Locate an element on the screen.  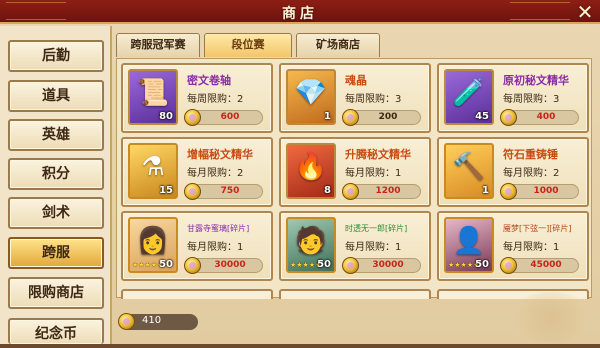
sidebar-item-cross-server: 跨服 is located at coordinates (56, 253).